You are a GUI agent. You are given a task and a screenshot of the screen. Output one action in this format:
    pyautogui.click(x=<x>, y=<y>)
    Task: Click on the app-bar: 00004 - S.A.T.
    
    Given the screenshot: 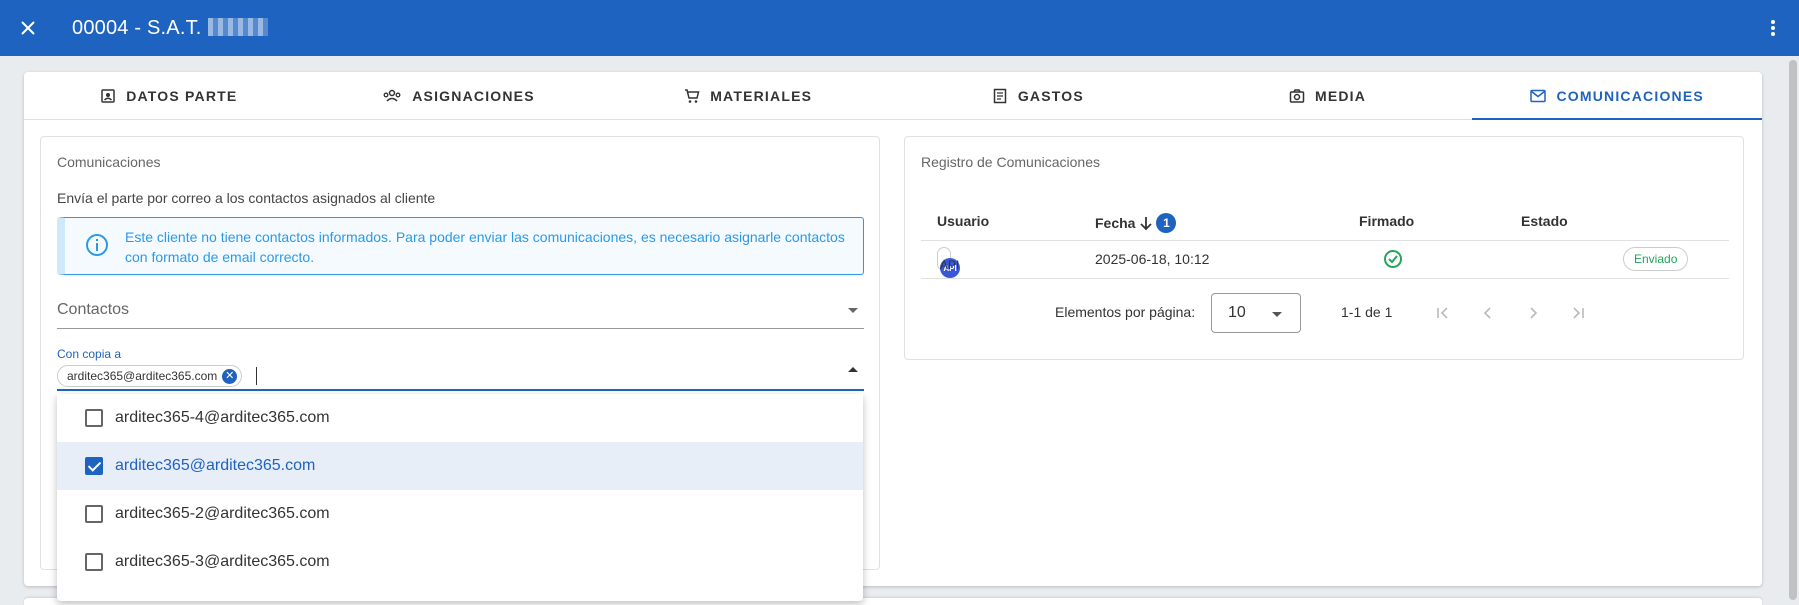 What is the action you would take?
    pyautogui.click(x=899, y=28)
    